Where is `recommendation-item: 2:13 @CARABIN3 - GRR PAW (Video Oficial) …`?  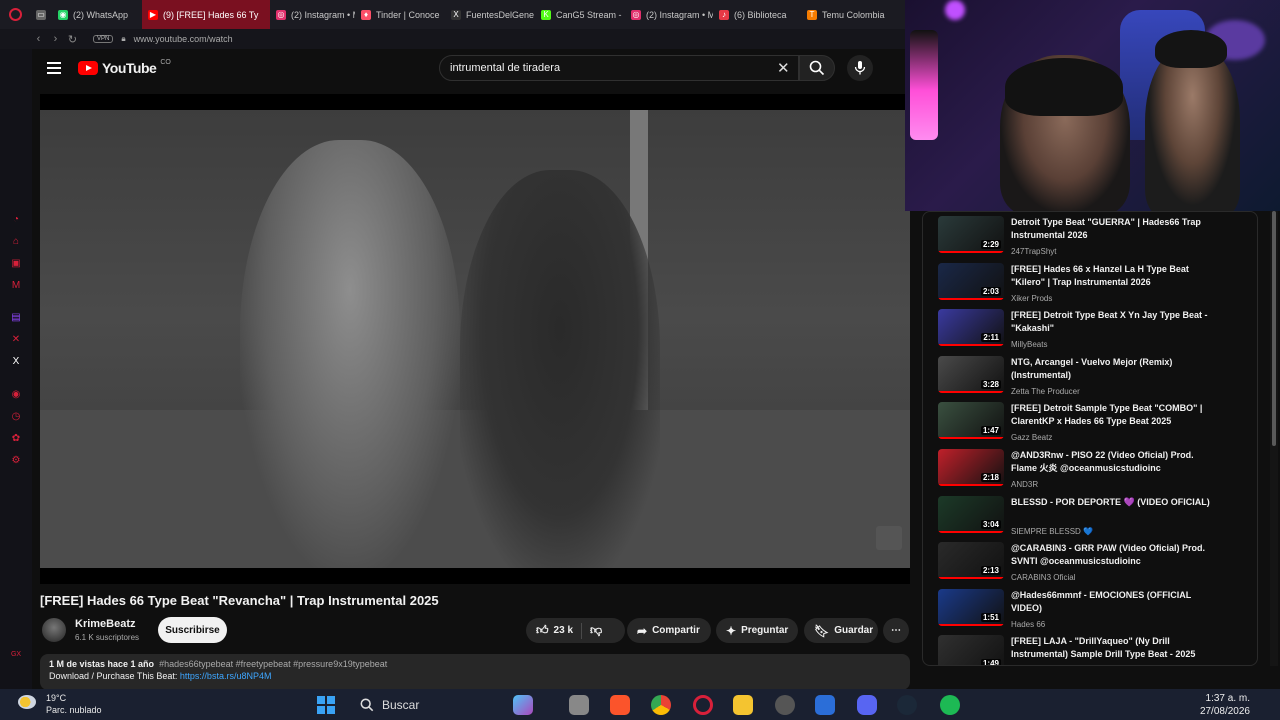 recommendation-item: 2:13 @CARABIN3 - GRR PAW (Video Oficial) … is located at coordinates (1093, 563).